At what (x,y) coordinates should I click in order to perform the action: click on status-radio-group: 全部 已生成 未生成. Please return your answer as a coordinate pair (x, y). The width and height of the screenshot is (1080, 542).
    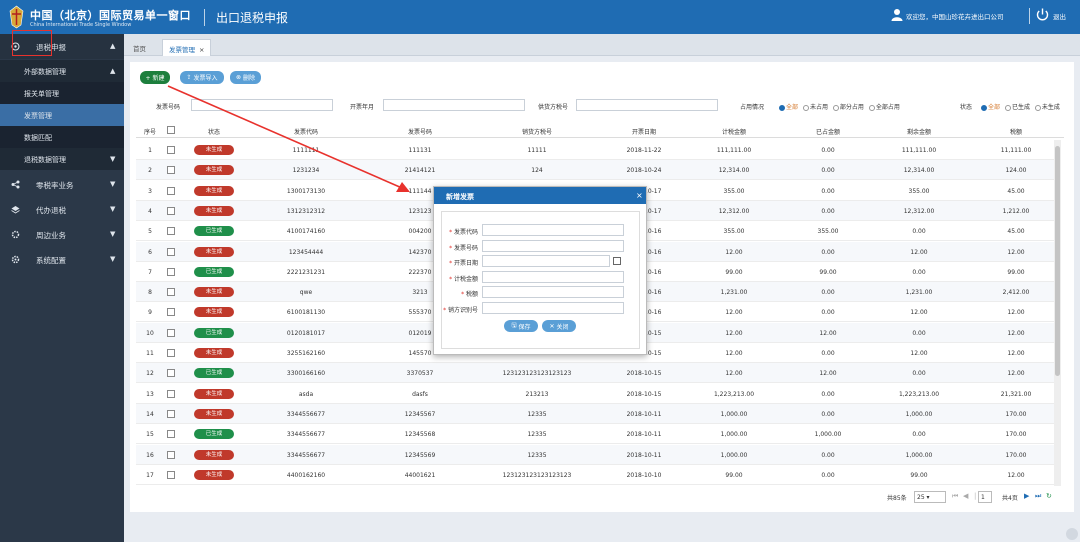
    Looking at the image, I should click on (1022, 106).